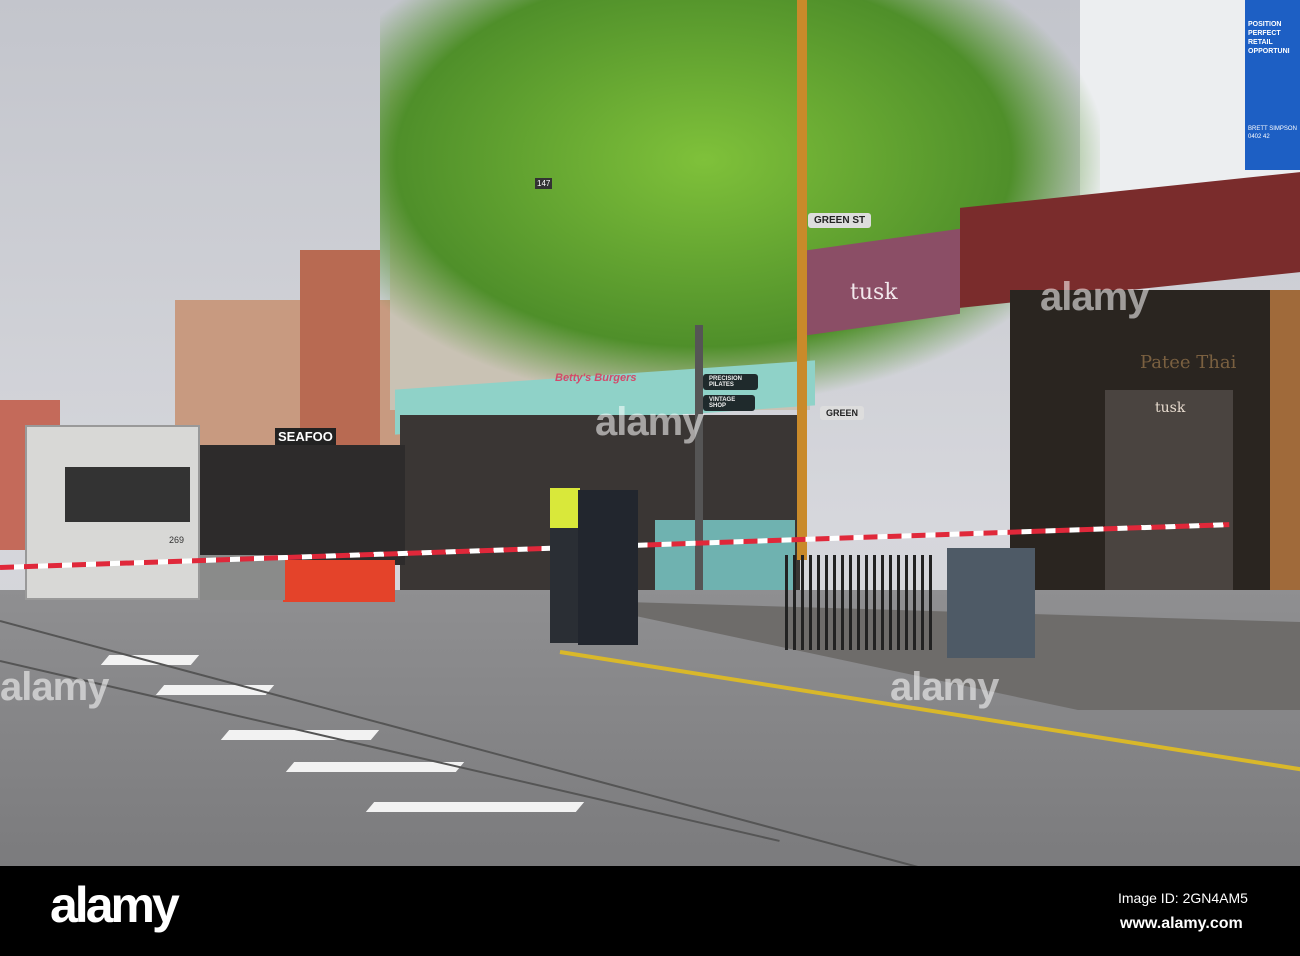 The width and height of the screenshot is (1300, 956). What do you see at coordinates (54, 687) in the screenshot?
I see `watermark-left: alamy` at bounding box center [54, 687].